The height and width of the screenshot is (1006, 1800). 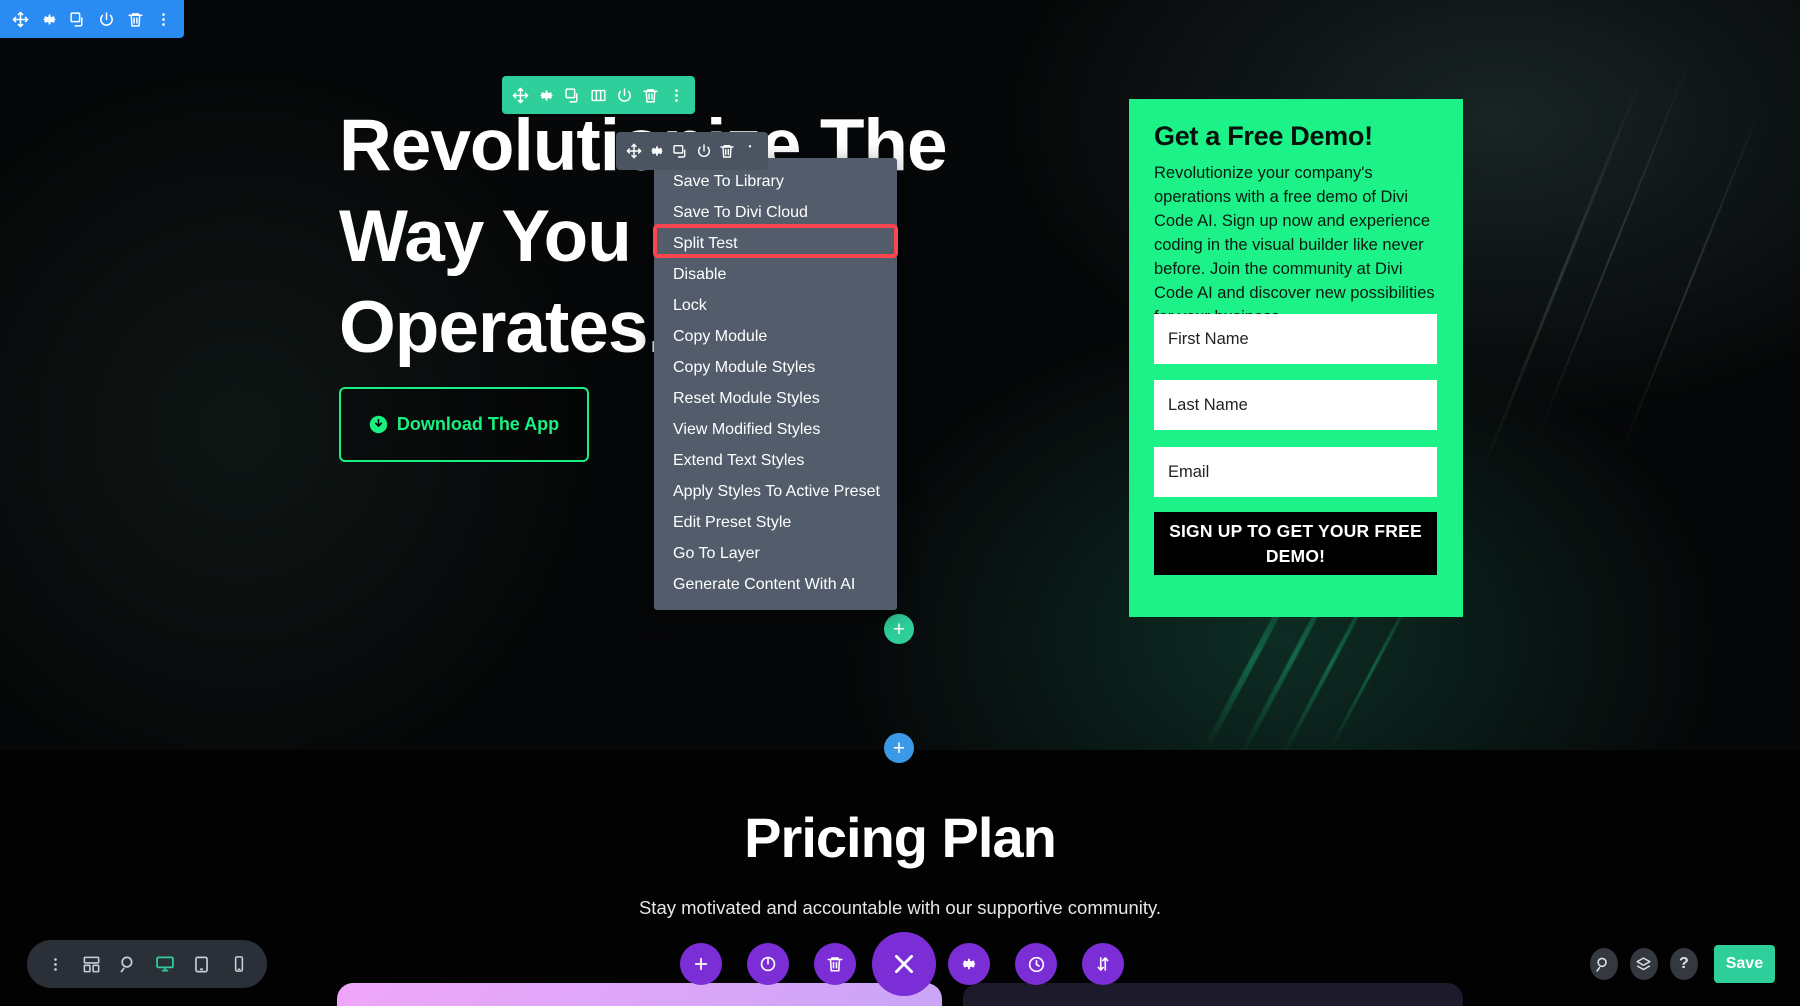 I want to click on tablet-icon, so click(x=202, y=964).